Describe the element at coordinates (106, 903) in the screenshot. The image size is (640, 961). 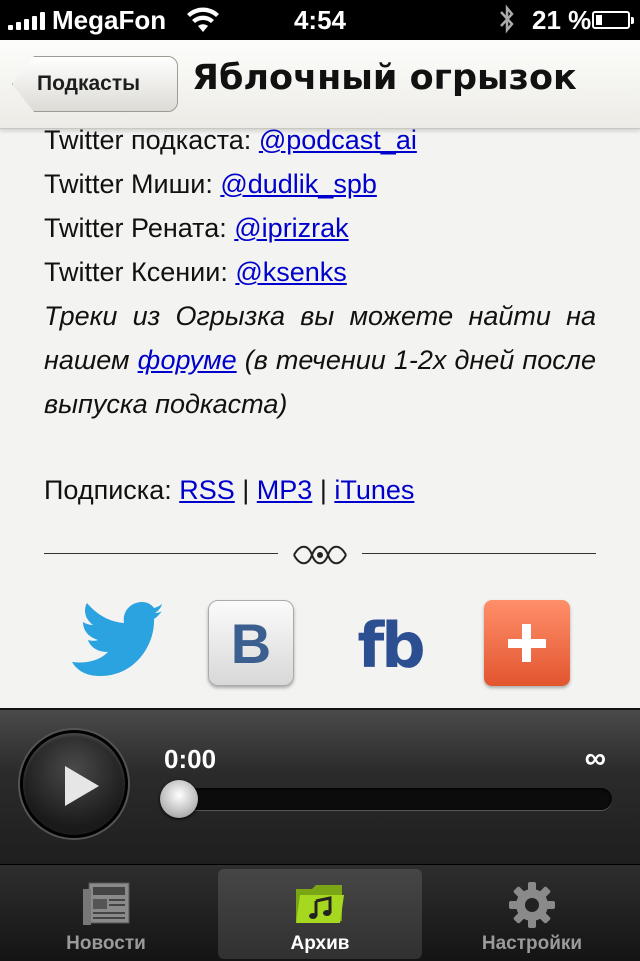
I see `news-icon` at that location.